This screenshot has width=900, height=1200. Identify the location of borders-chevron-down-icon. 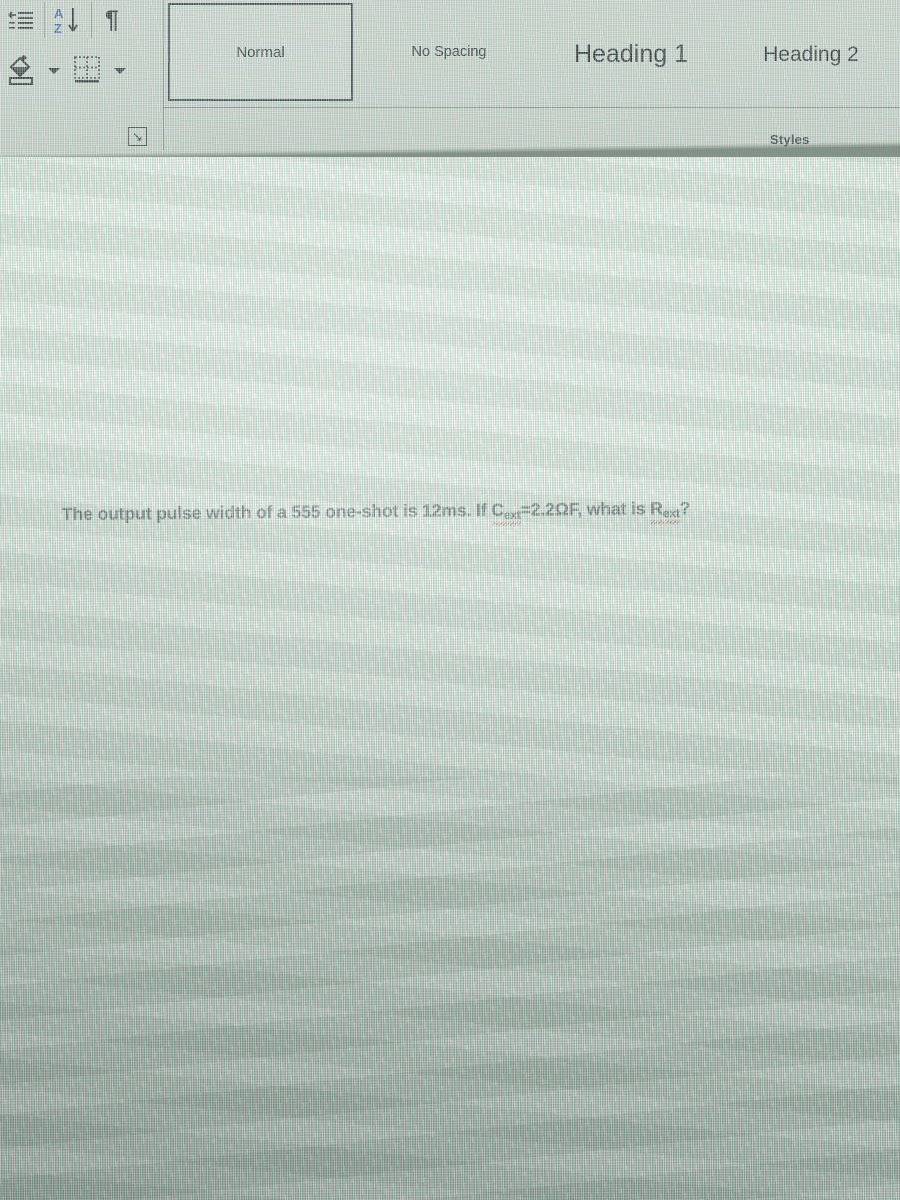
(120, 71).